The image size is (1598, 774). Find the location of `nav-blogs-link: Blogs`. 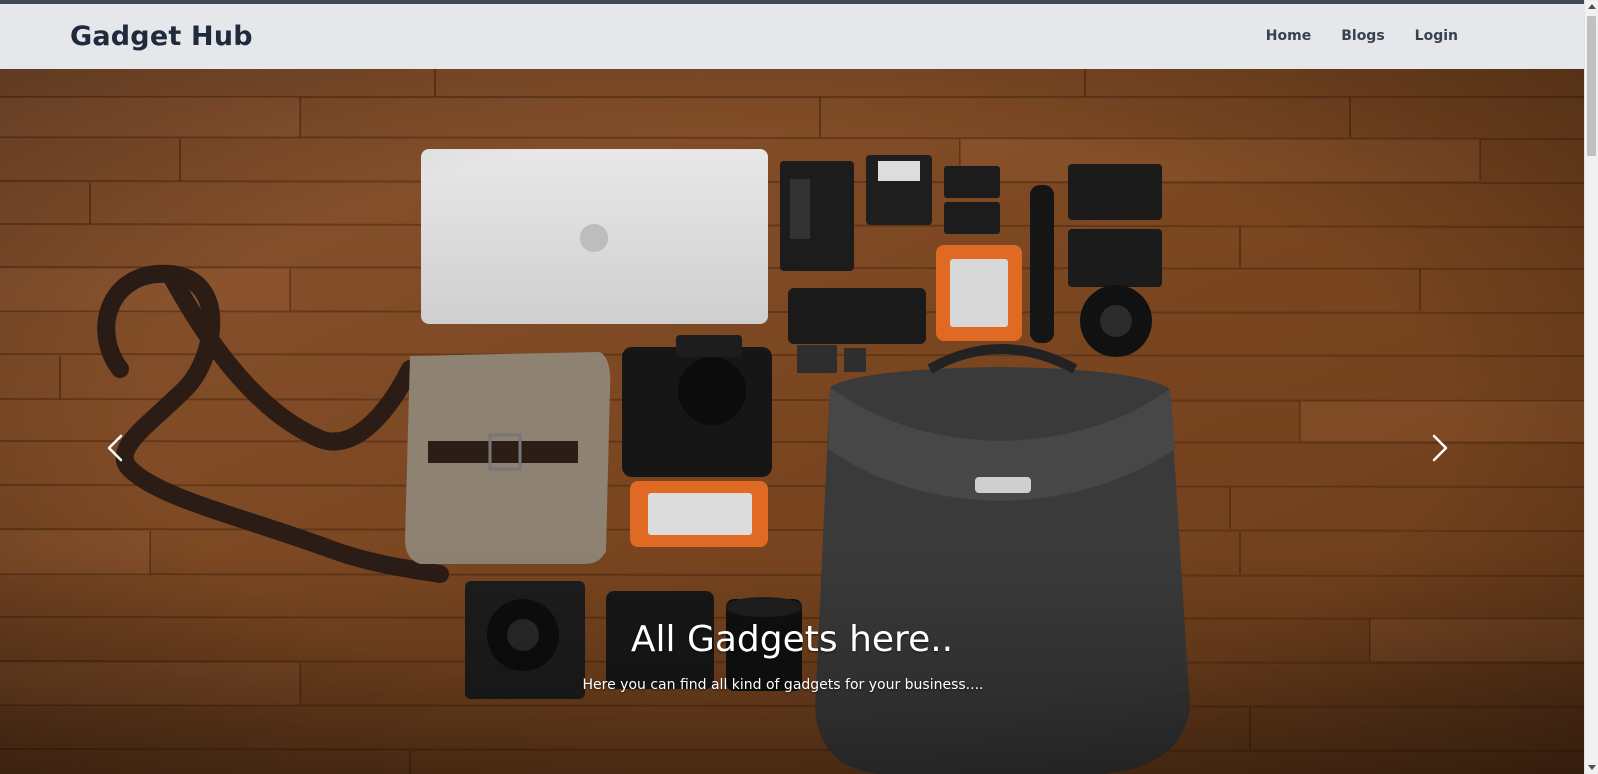

nav-blogs-link: Blogs is located at coordinates (1362, 36).